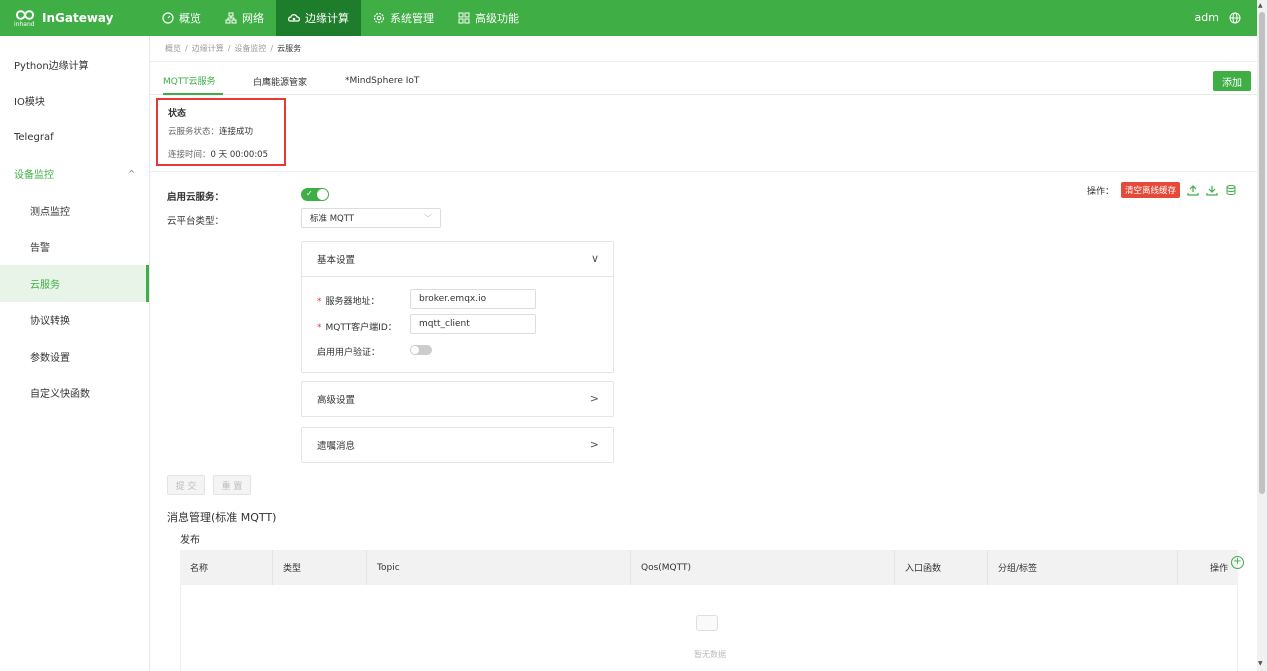 The height and width of the screenshot is (671, 1267). I want to click on sidebar-item-point-monitor: 测点监控, so click(74, 210).